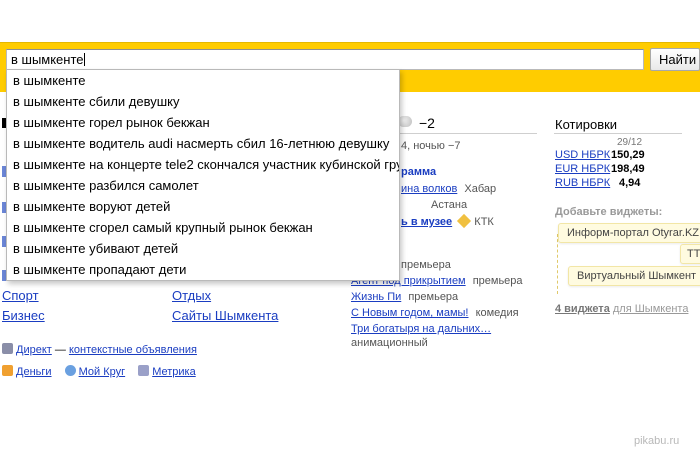  What do you see at coordinates (628, 169) in the screenshot?
I see `quote-value: 198,49` at bounding box center [628, 169].